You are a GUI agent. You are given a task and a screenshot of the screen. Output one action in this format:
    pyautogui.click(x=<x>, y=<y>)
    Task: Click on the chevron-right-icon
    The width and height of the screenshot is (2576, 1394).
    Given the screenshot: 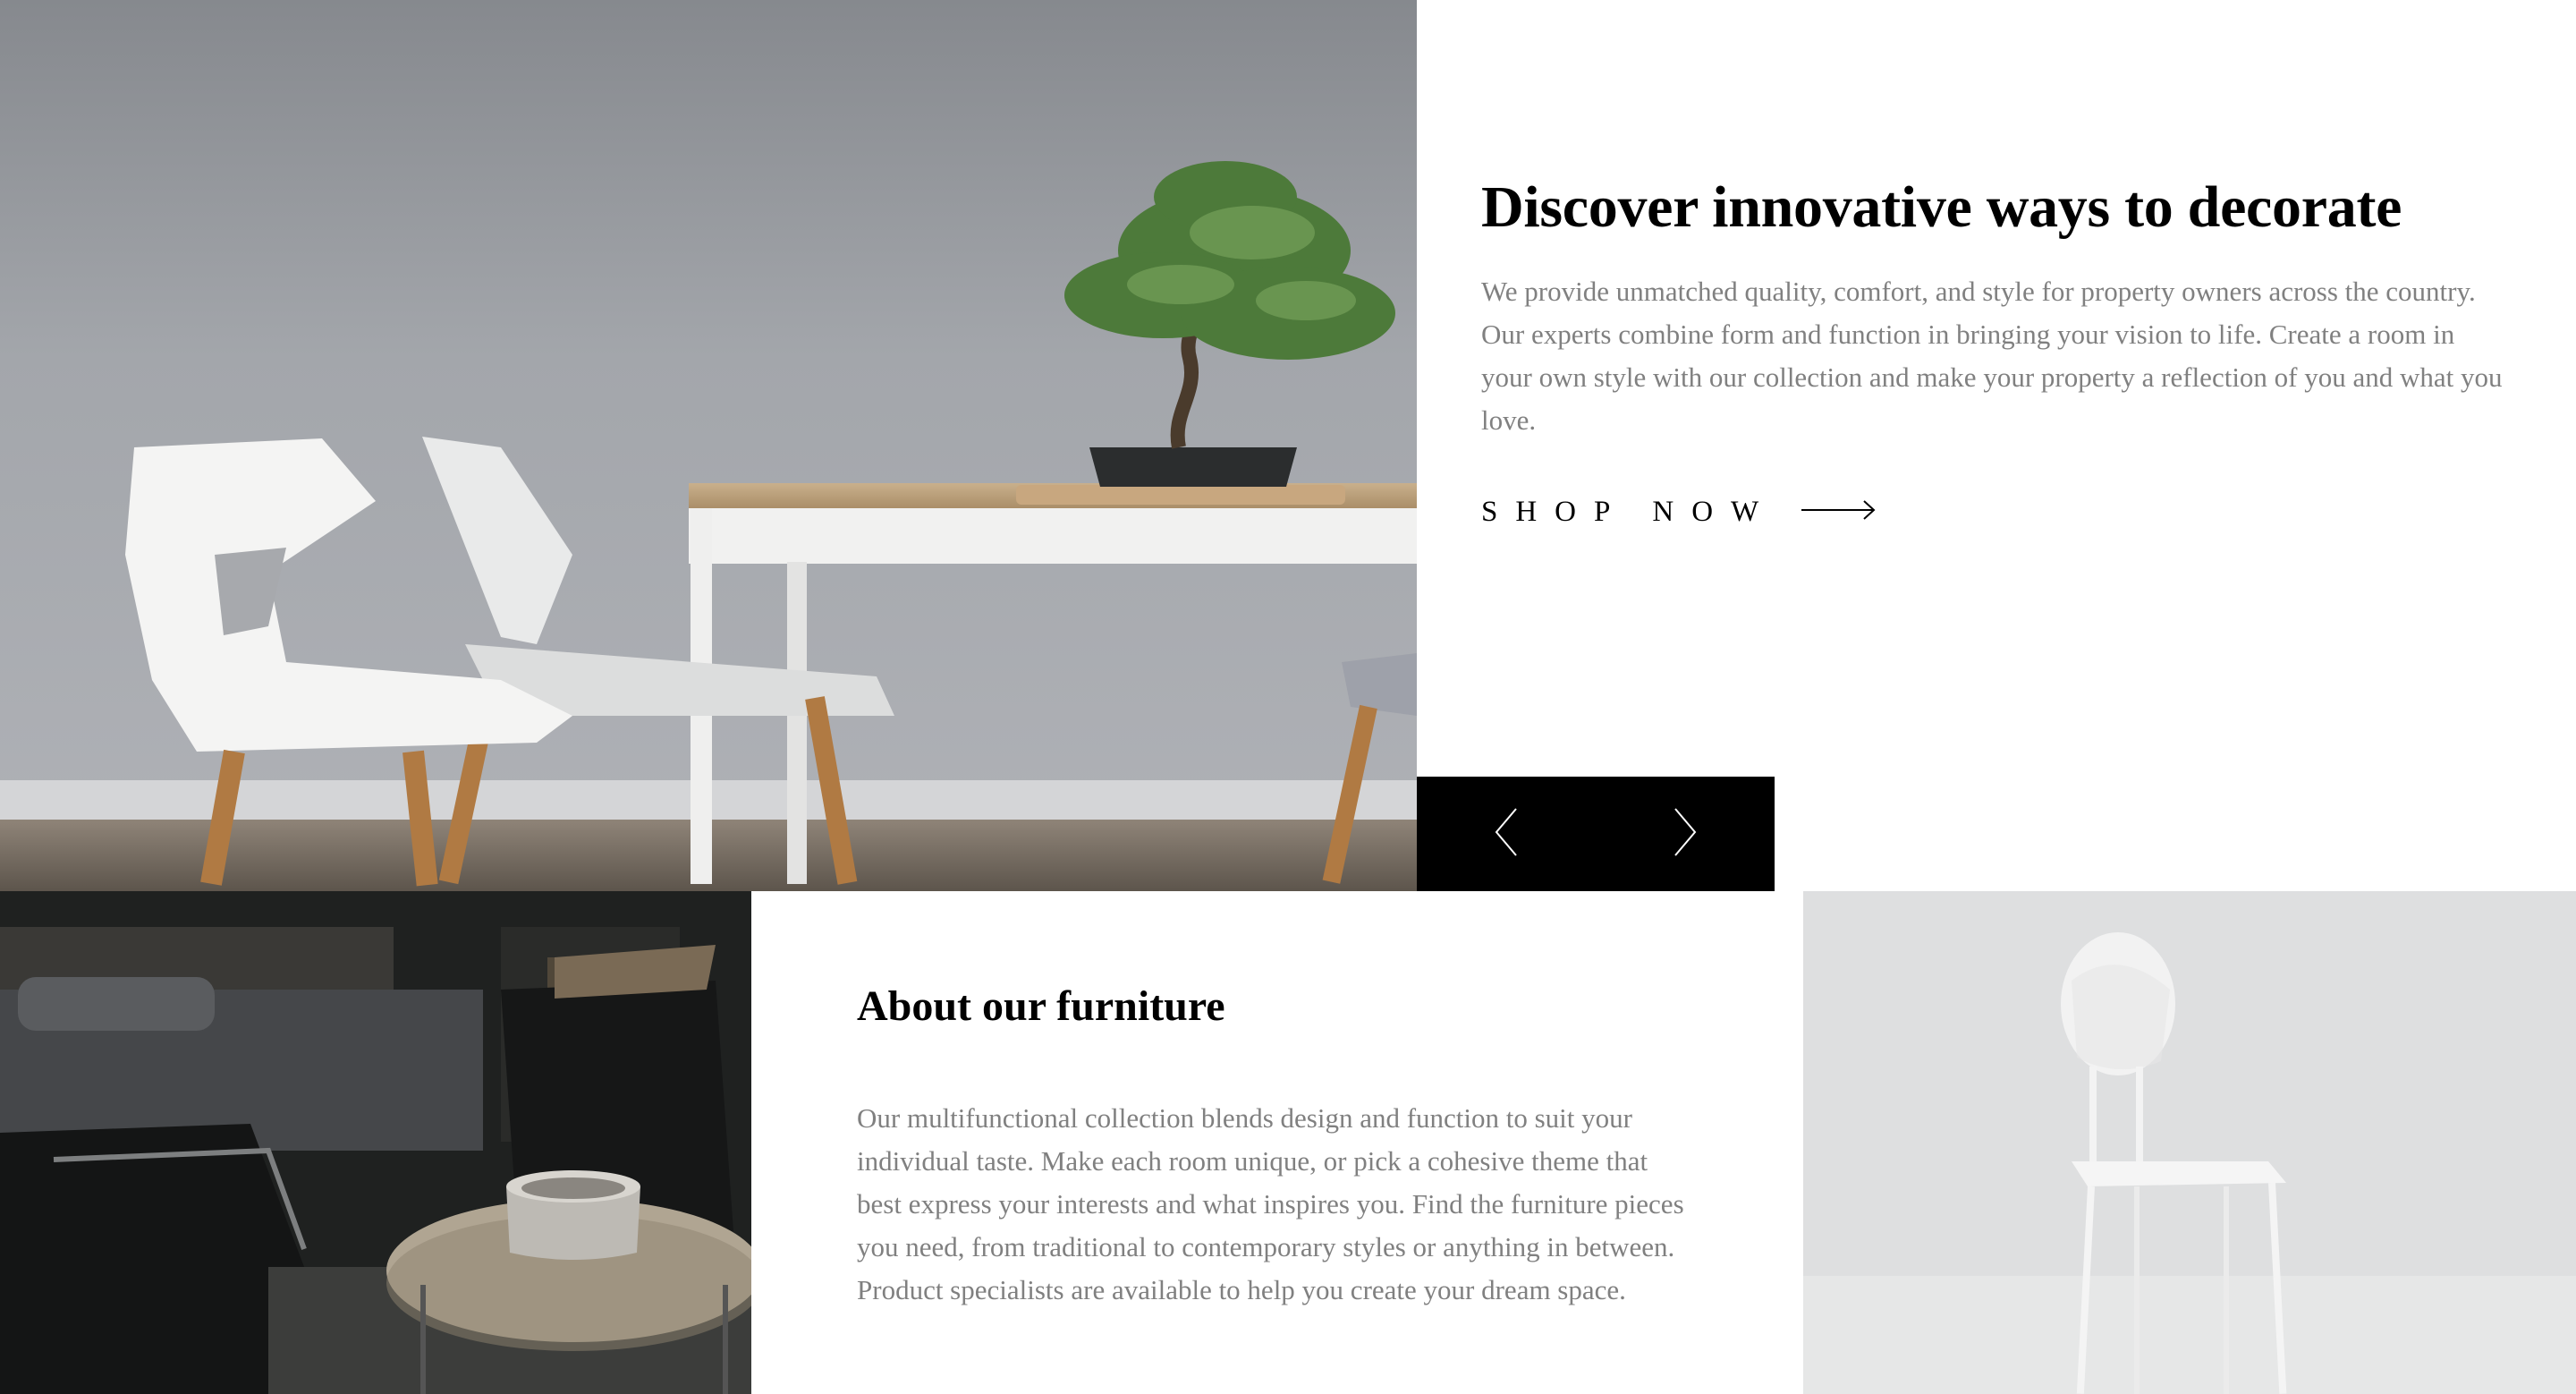 What is the action you would take?
    pyautogui.click(x=1685, y=835)
    